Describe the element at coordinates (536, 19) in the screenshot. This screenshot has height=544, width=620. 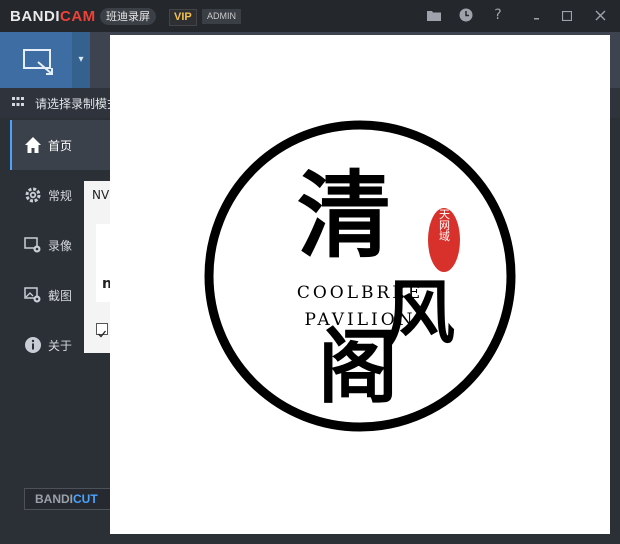
I see `minimize-icon` at that location.